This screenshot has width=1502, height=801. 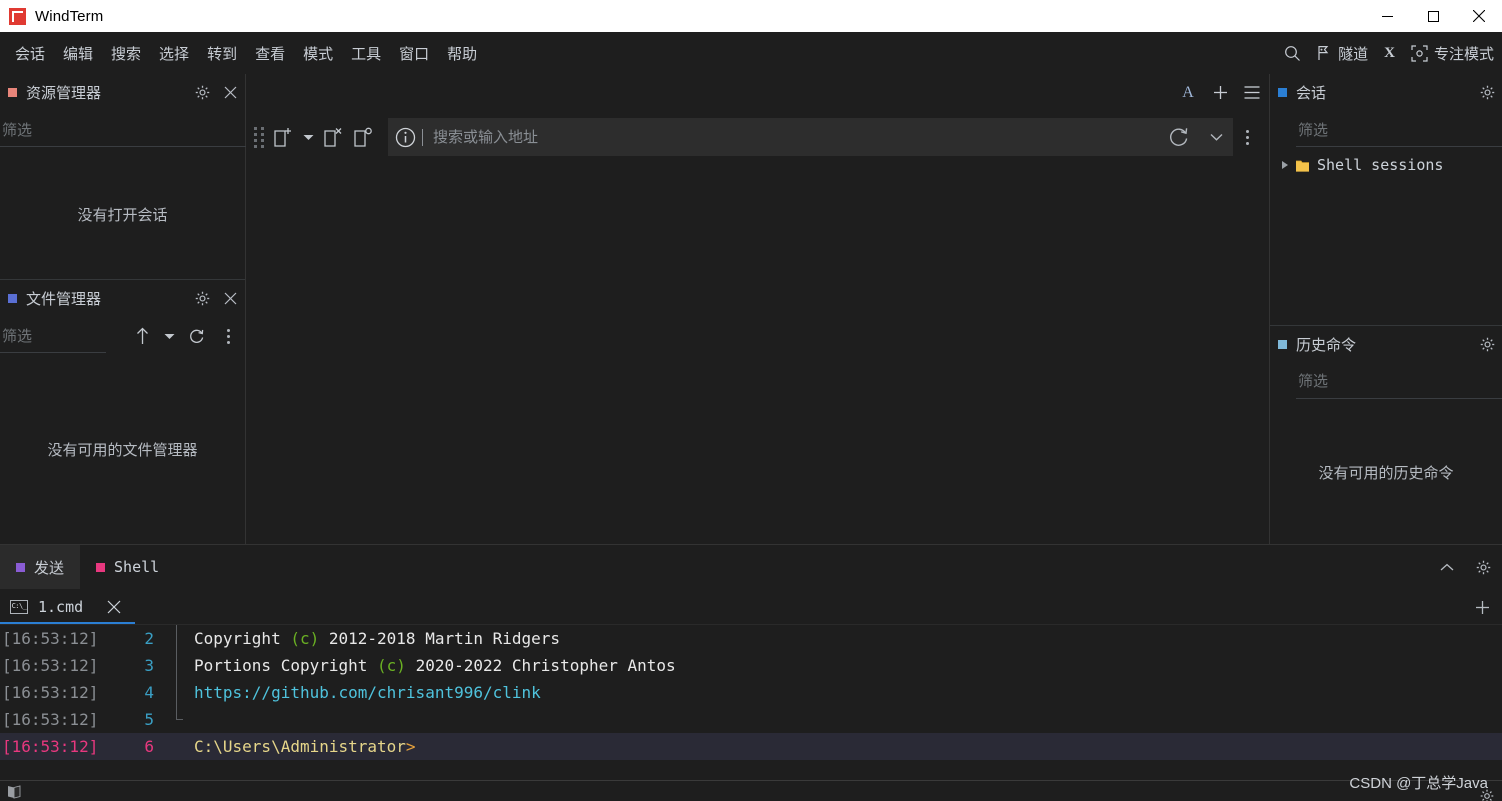 What do you see at coordinates (50, 638) in the screenshot?
I see `terminal-timestamp: [16:53:12]` at bounding box center [50, 638].